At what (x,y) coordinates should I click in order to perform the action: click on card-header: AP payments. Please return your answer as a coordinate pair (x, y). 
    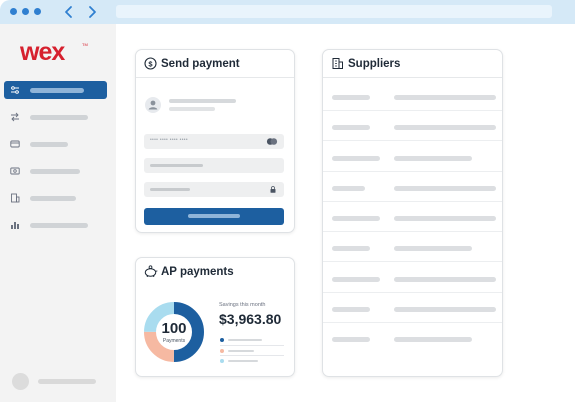
    Looking at the image, I should click on (215, 272).